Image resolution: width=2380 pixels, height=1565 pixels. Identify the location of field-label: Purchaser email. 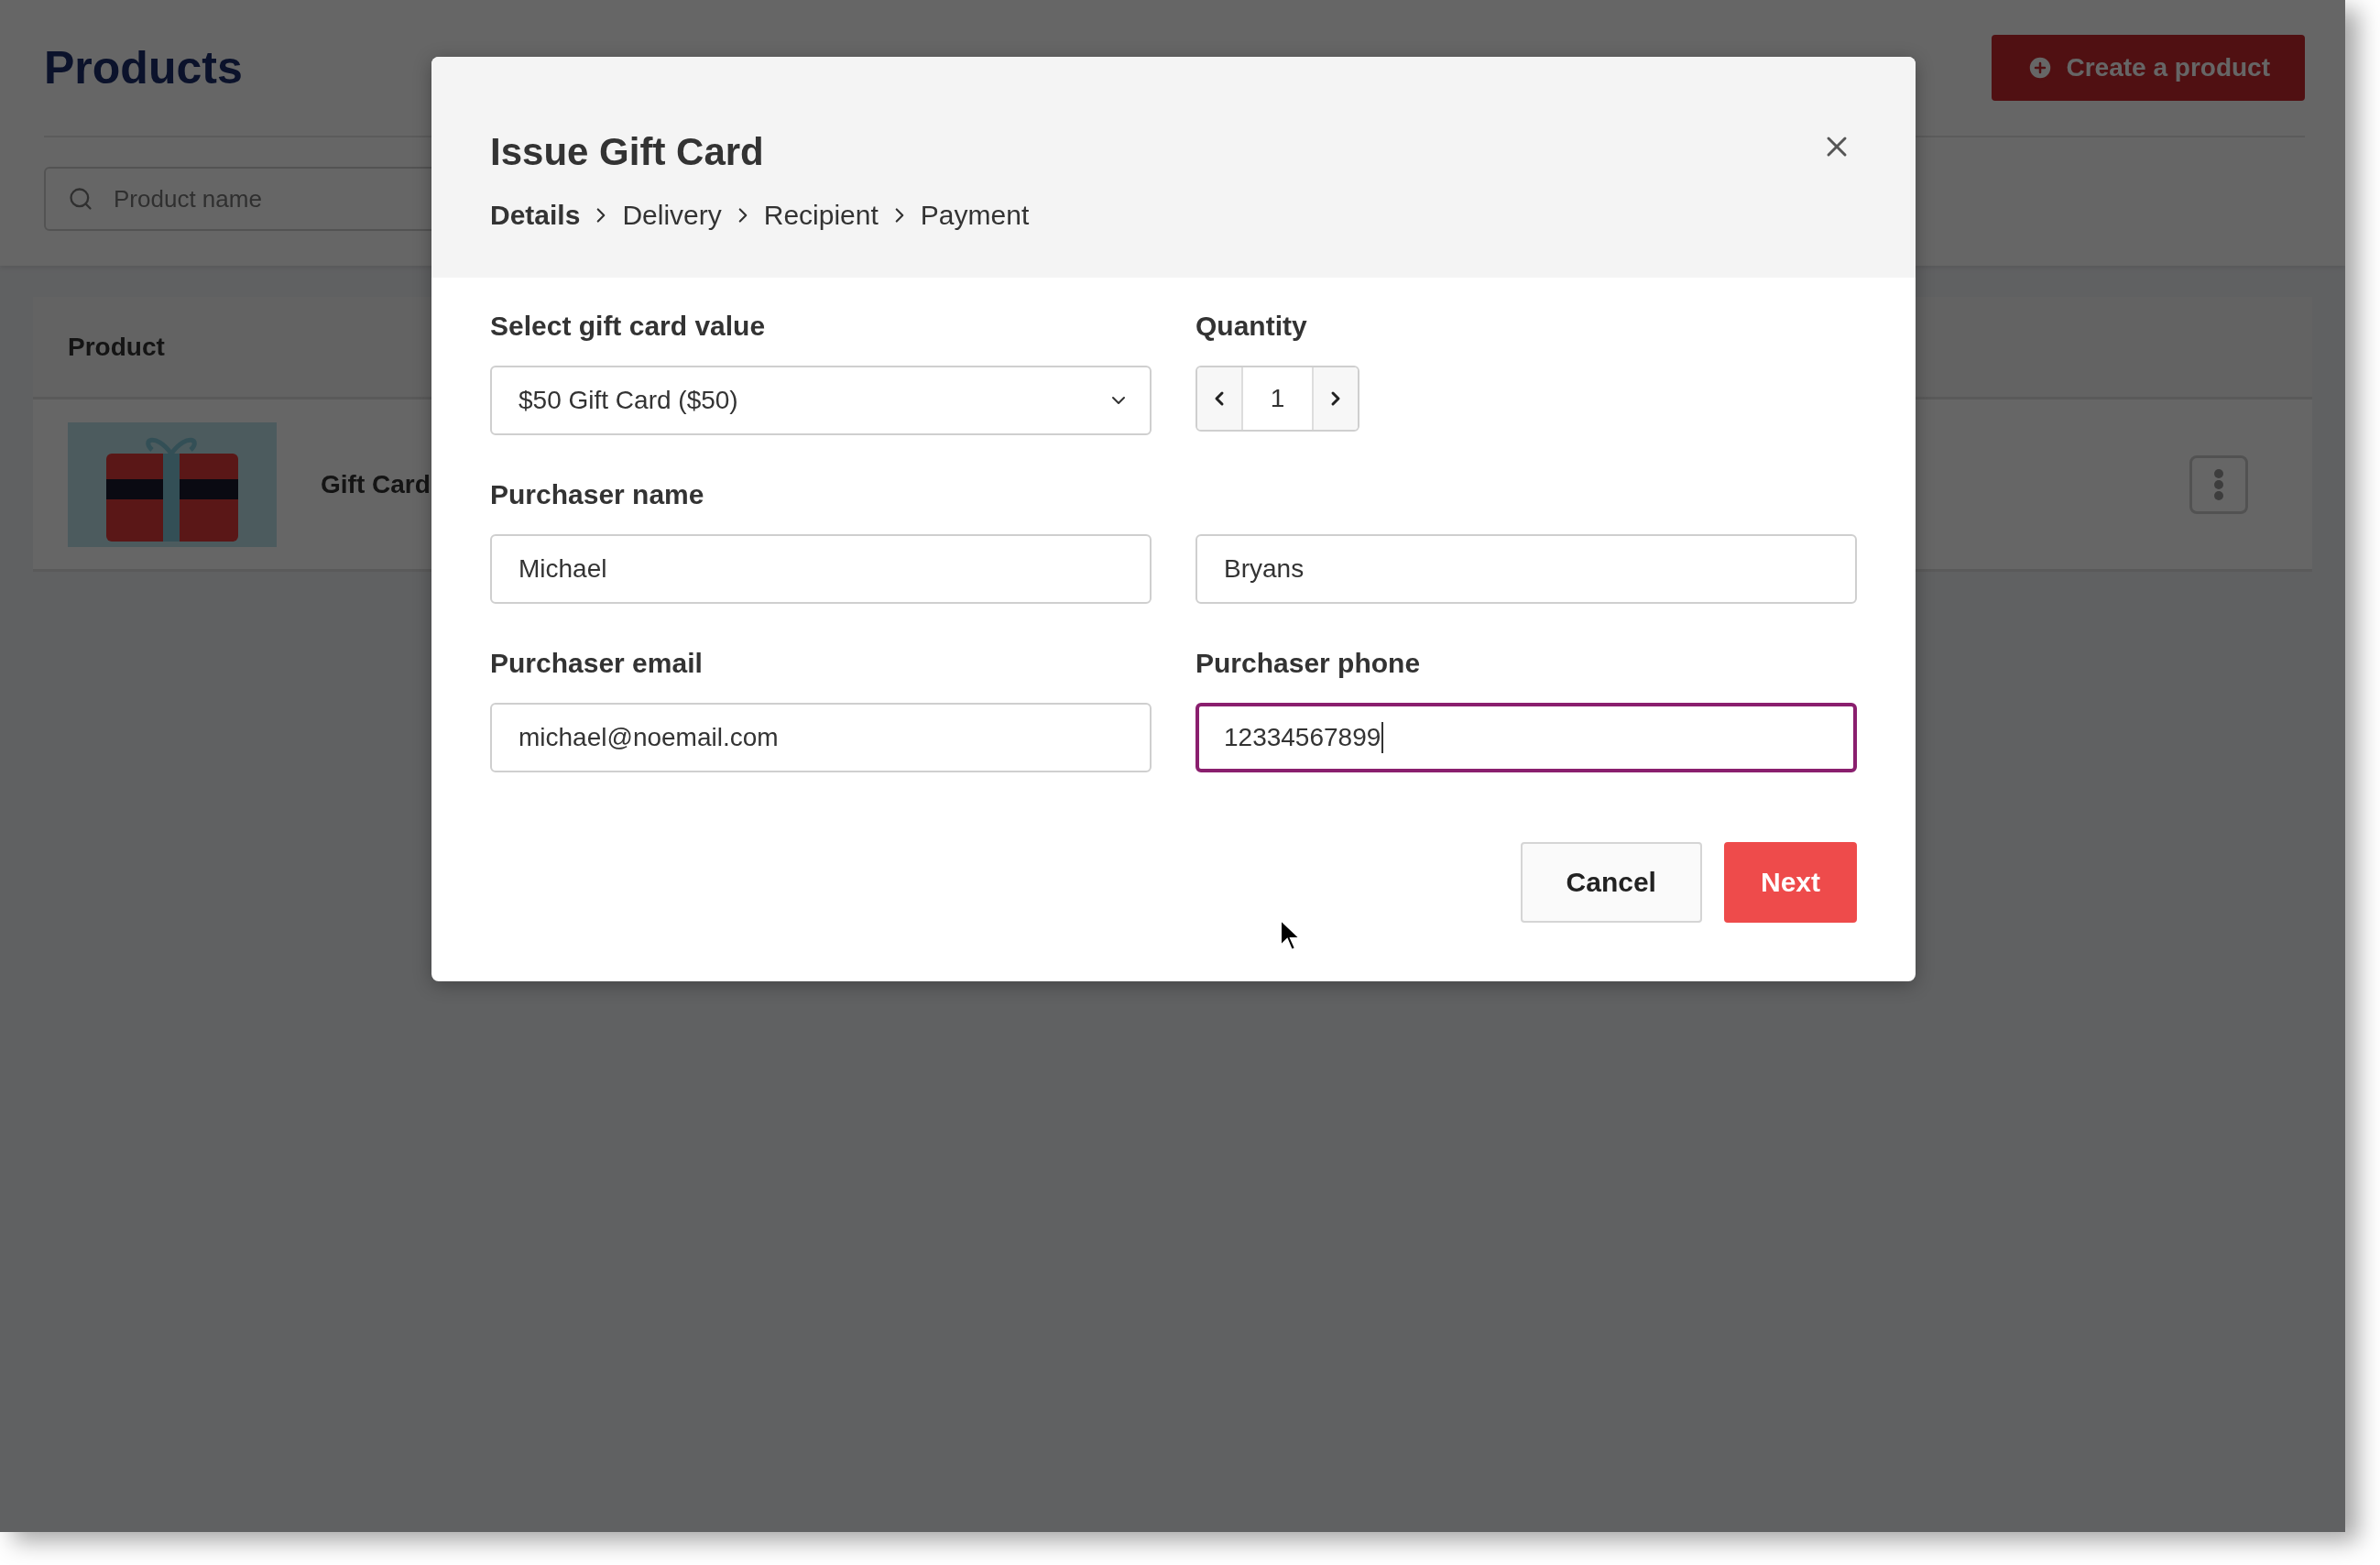
(597, 664).